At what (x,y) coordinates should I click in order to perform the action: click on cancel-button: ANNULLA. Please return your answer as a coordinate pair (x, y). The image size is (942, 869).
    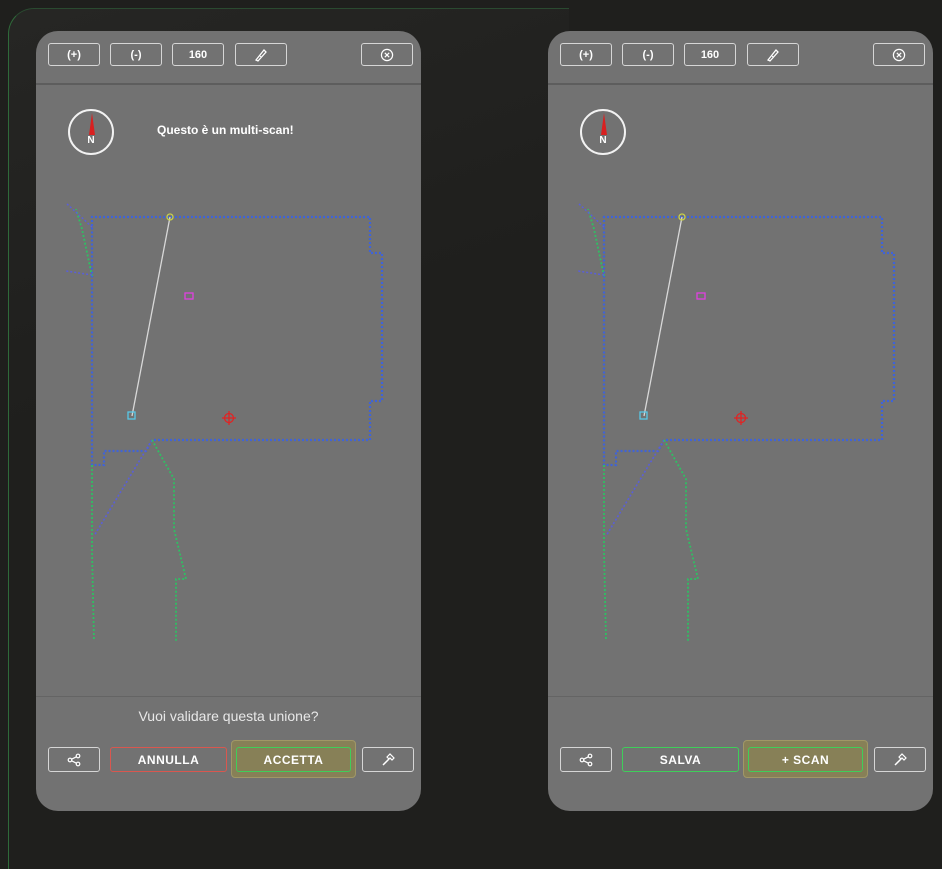
    Looking at the image, I should click on (168, 759).